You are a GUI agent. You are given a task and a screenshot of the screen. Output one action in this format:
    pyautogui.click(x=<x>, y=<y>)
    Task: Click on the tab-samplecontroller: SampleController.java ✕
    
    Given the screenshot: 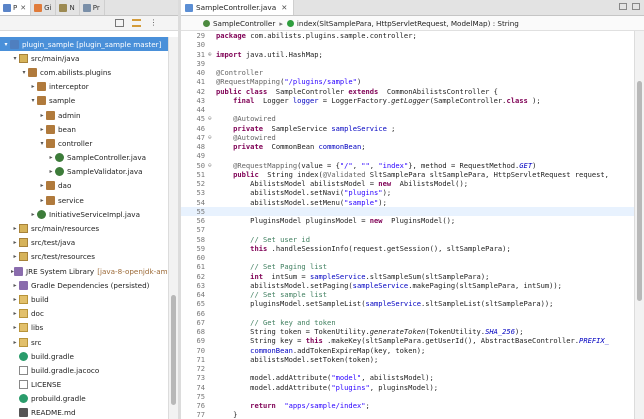 What is the action you would take?
    pyautogui.click(x=238, y=7)
    